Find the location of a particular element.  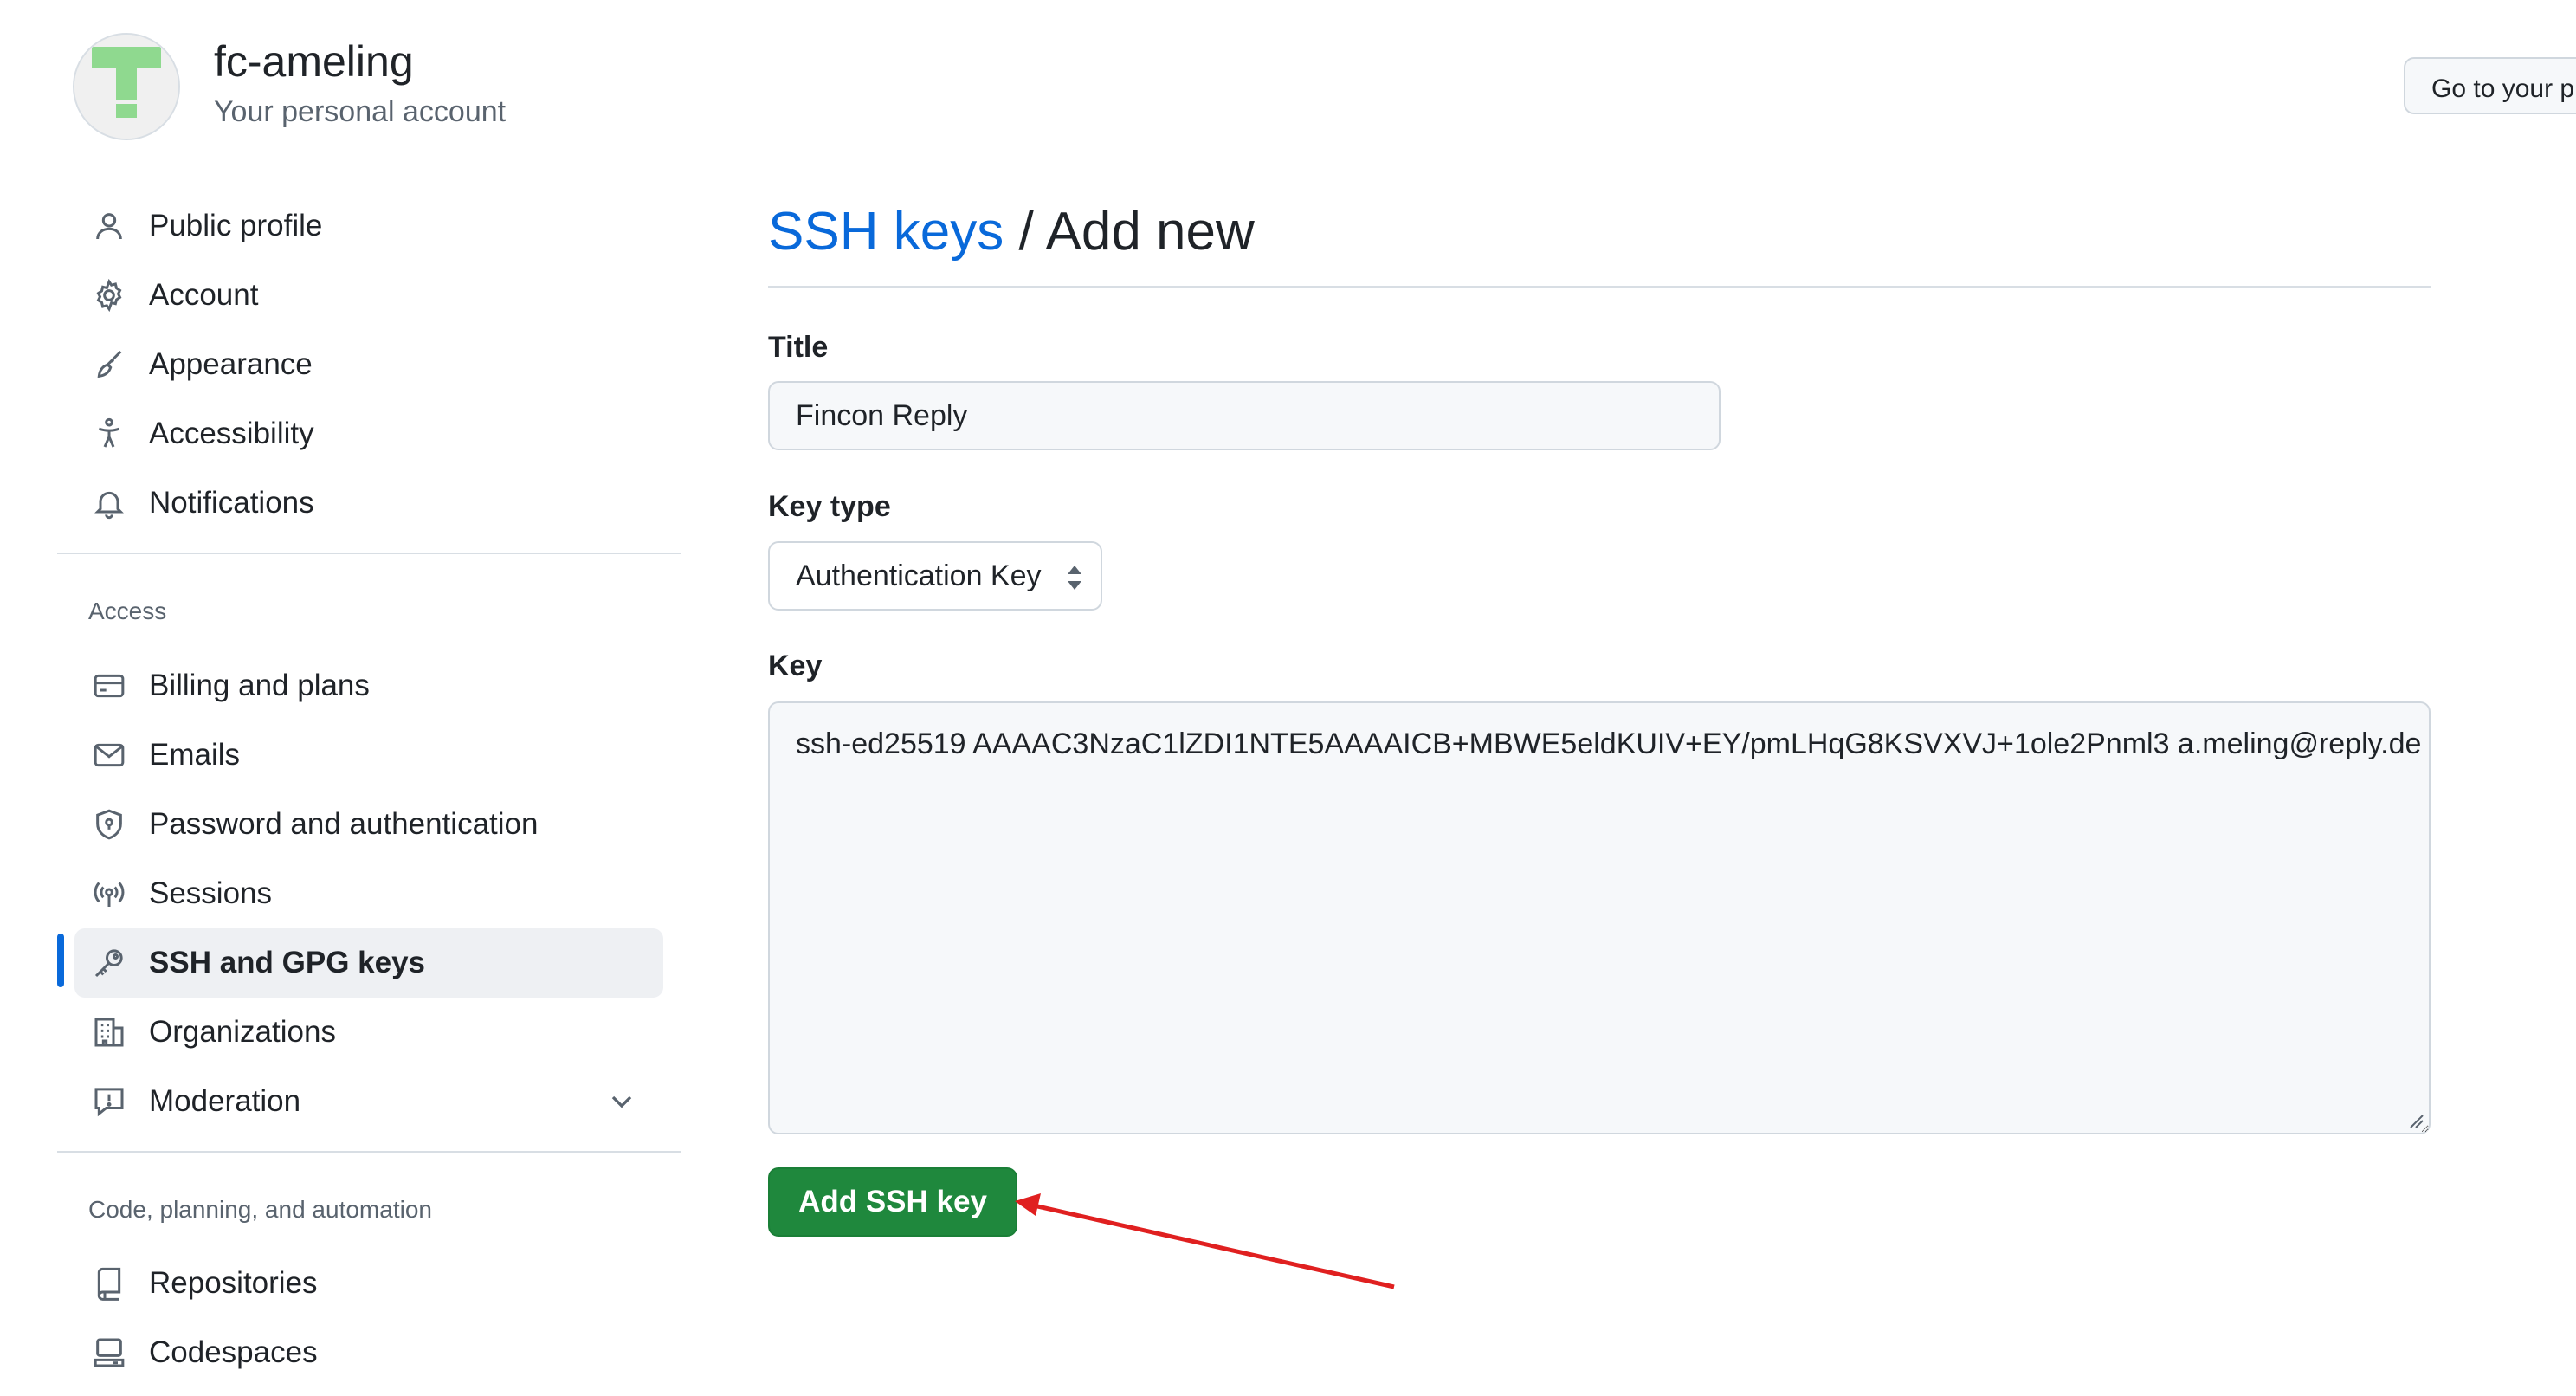

key-type-select: Authentication Key is located at coordinates (935, 576).